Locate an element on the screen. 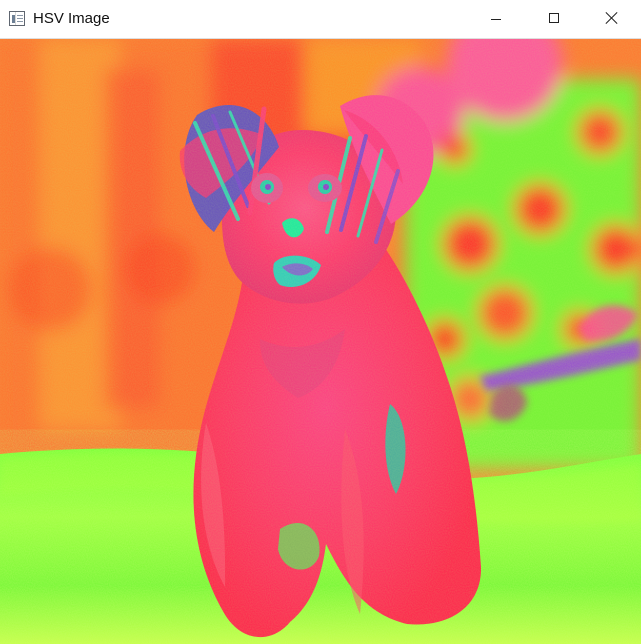 This screenshot has height=644, width=641. close-button is located at coordinates (612, 19).